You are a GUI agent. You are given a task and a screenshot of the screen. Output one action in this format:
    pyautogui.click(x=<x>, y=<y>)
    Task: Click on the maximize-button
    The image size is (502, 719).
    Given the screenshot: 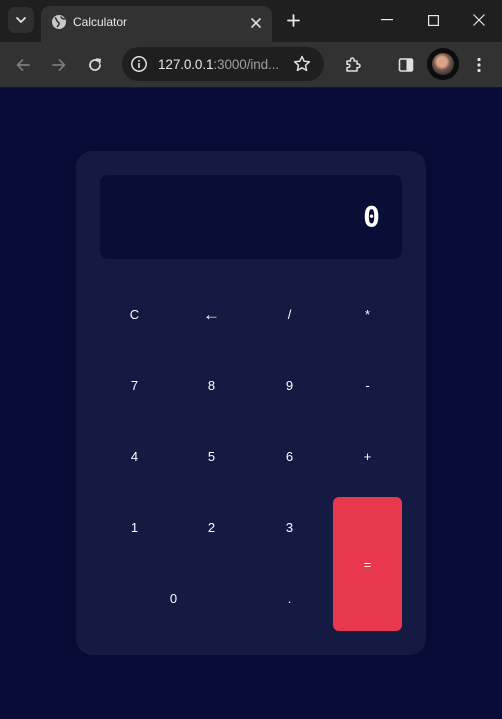 What is the action you would take?
    pyautogui.click(x=433, y=20)
    